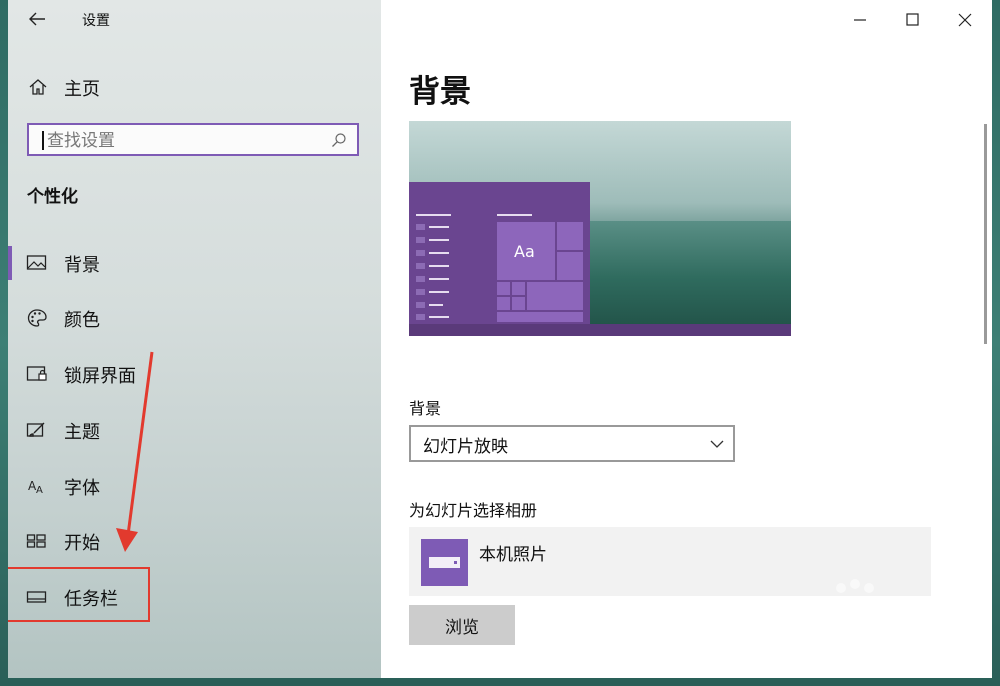 The width and height of the screenshot is (1000, 686). What do you see at coordinates (513, 555) in the screenshot?
I see `album-name: 本机照片` at bounding box center [513, 555].